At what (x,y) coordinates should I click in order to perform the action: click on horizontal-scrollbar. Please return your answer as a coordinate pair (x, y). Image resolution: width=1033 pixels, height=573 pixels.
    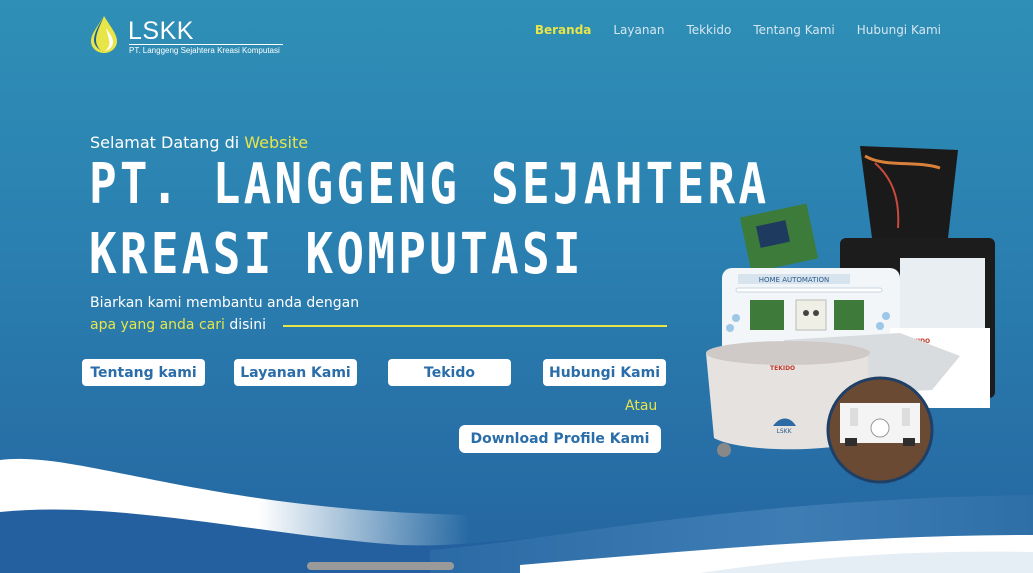
    Looking at the image, I should click on (380, 566).